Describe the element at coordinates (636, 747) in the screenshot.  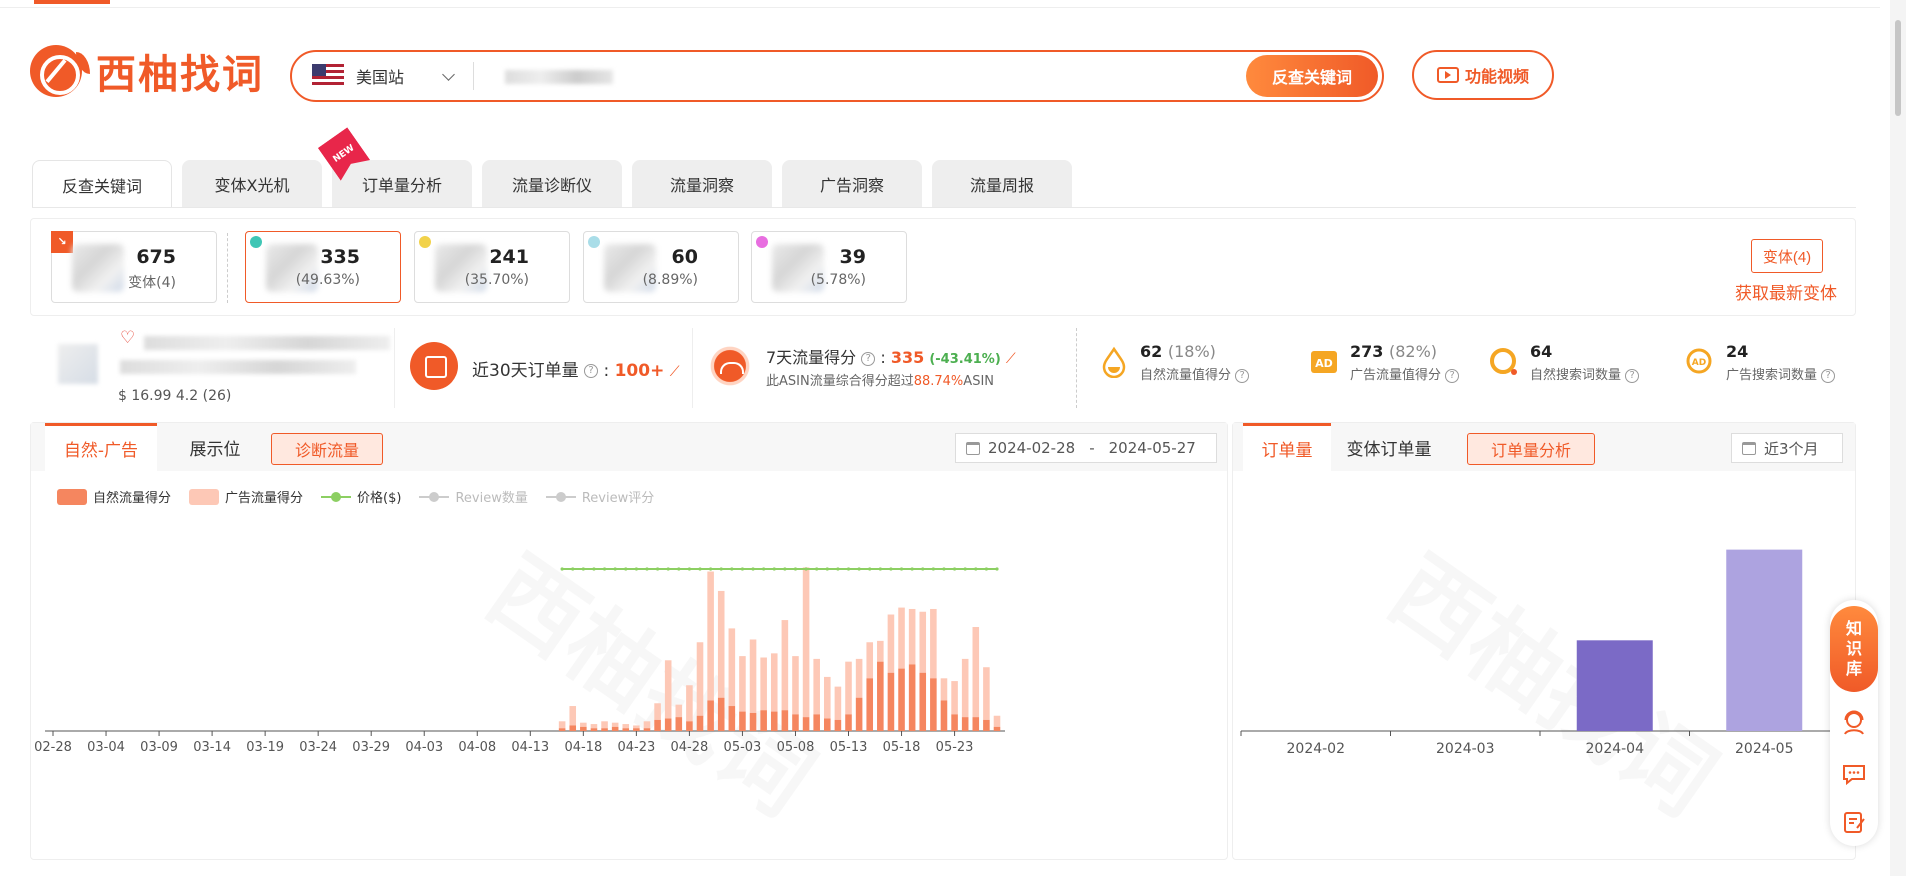
I see `x-tick-label: 04-23` at that location.